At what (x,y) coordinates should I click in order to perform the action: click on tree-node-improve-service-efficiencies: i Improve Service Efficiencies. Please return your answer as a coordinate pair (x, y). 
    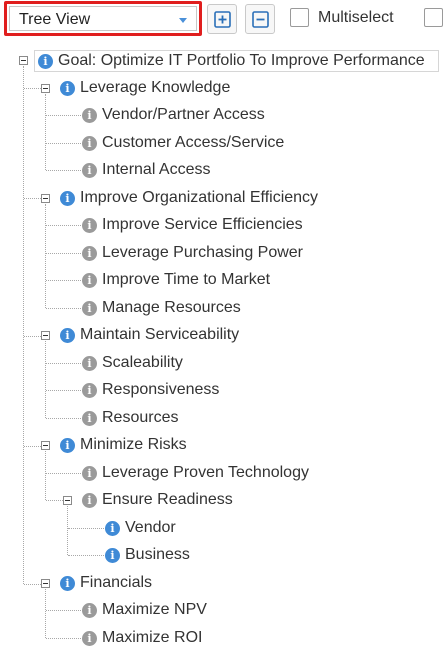
    Looking at the image, I should click on (192, 225).